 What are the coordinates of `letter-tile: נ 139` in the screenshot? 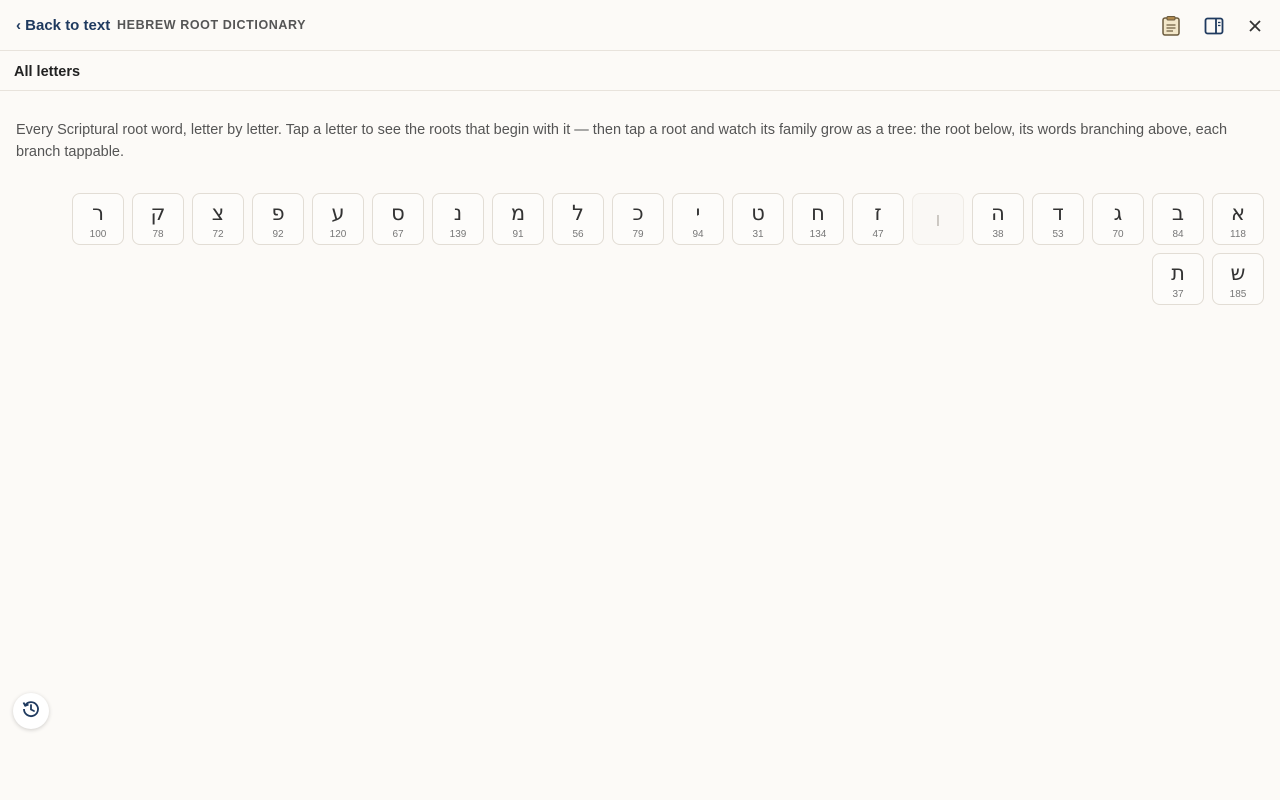 It's located at (458, 219).